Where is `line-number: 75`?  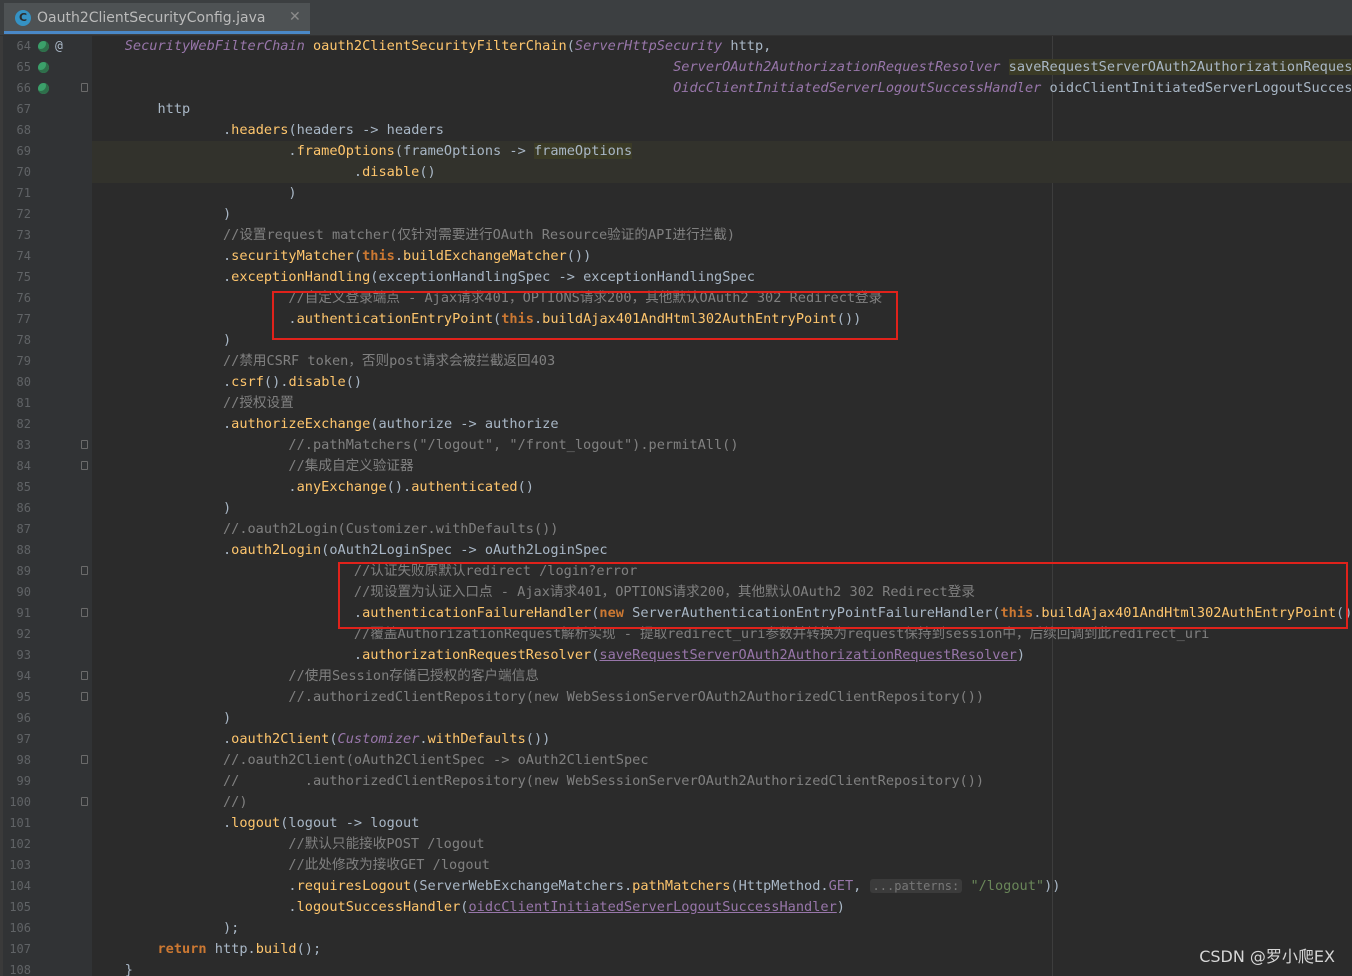
line-number: 75 is located at coordinates (23, 277).